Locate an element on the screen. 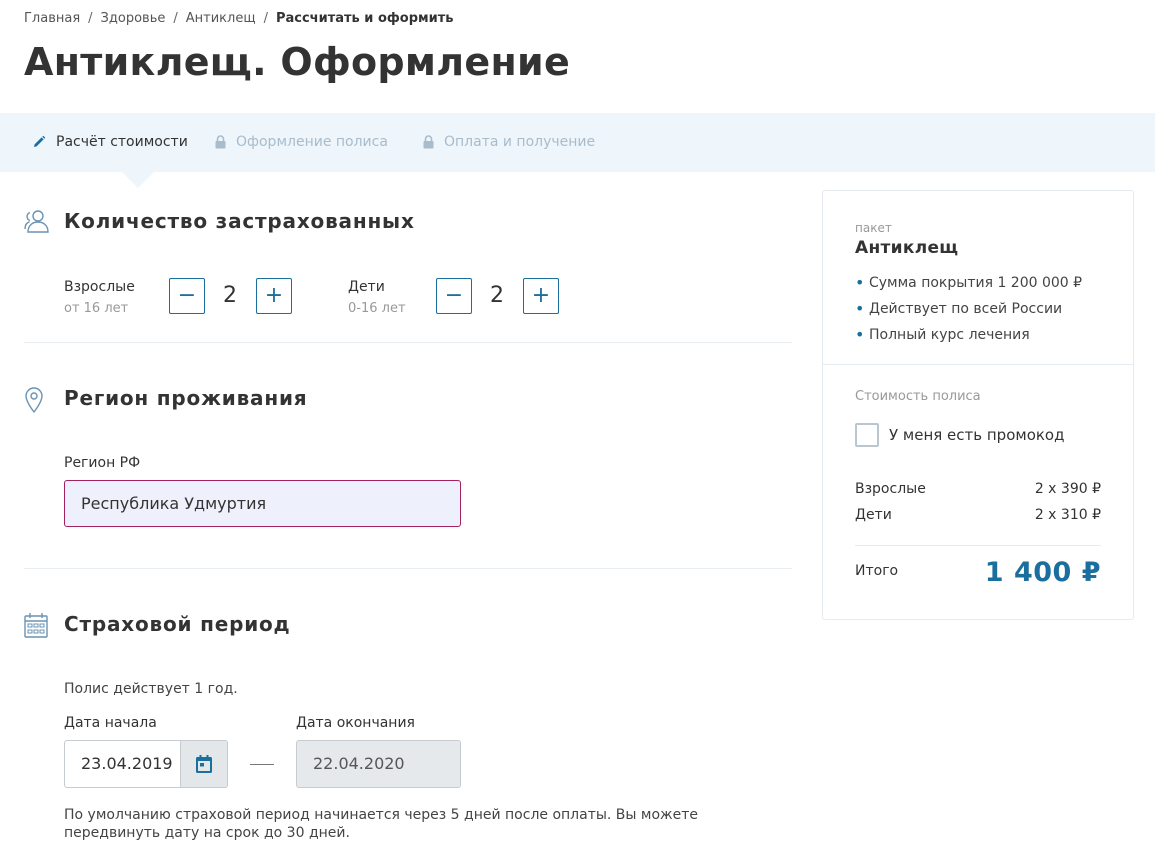  section-title-region: Регион проживания is located at coordinates (186, 398).